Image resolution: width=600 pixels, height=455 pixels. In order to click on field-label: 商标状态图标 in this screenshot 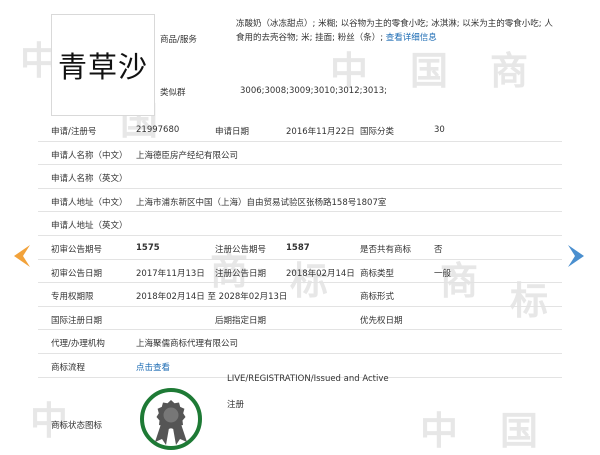, I will do `click(77, 425)`.